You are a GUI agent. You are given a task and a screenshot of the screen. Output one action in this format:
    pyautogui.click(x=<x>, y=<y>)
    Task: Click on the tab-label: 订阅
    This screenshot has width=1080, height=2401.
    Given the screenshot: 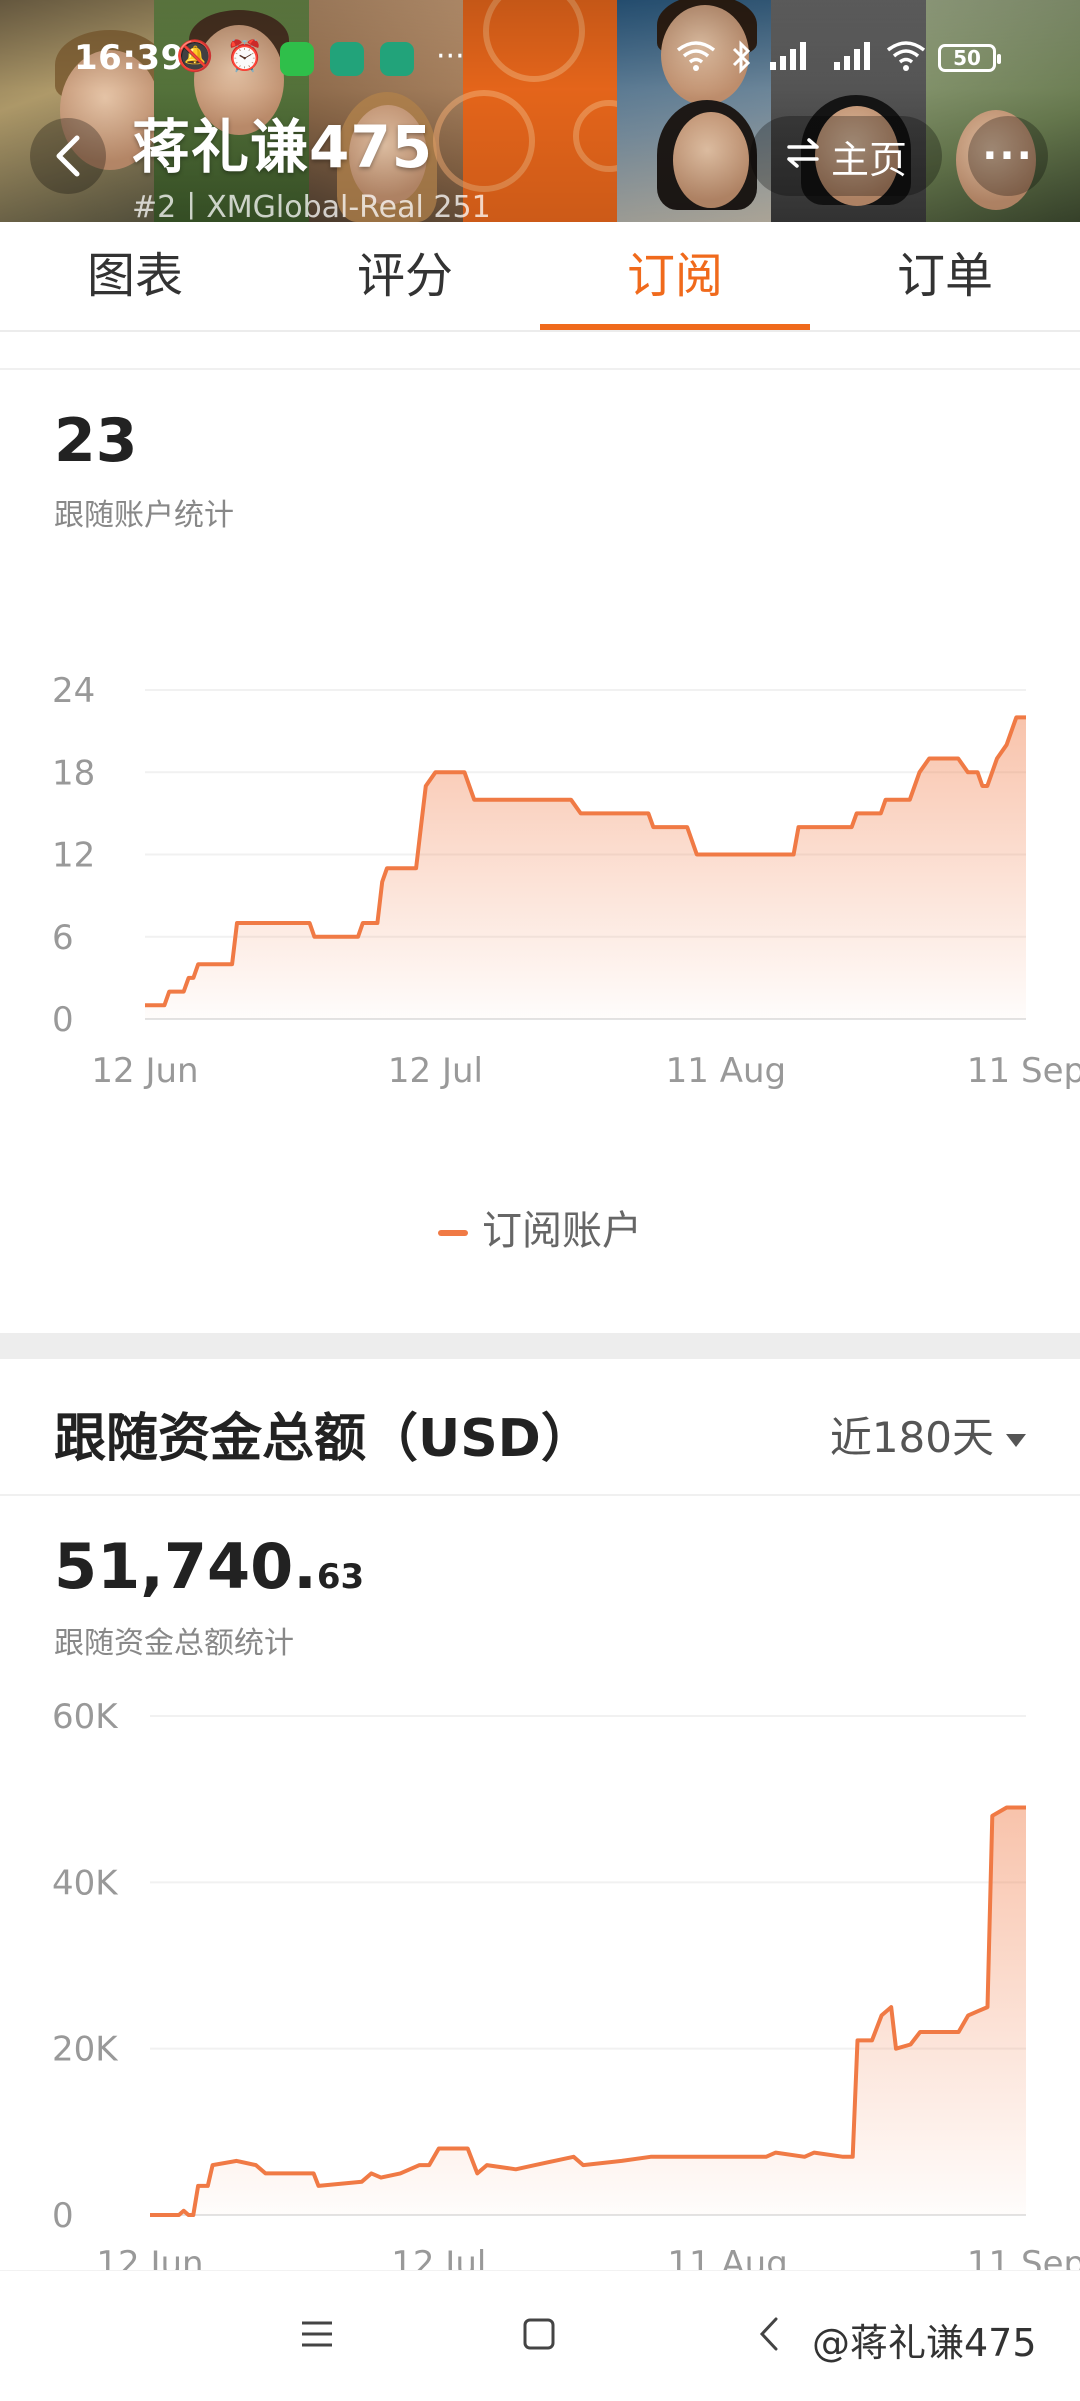 What is the action you would take?
    pyautogui.click(x=674, y=276)
    